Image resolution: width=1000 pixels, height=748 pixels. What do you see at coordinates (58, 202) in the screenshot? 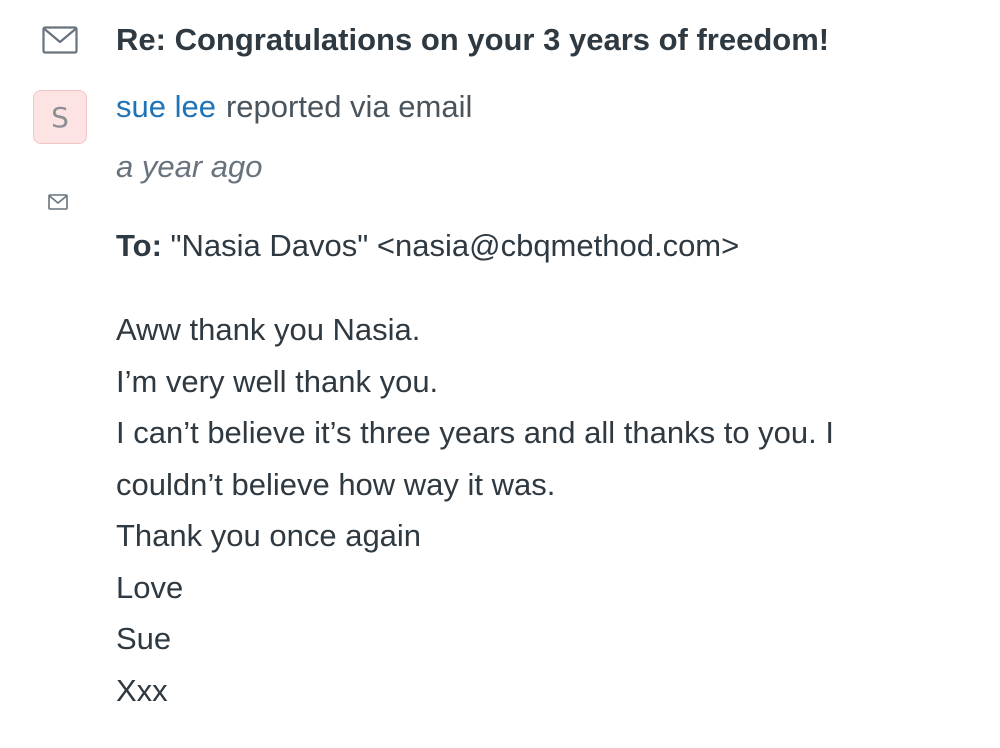
I see `message-envelope-icon` at bounding box center [58, 202].